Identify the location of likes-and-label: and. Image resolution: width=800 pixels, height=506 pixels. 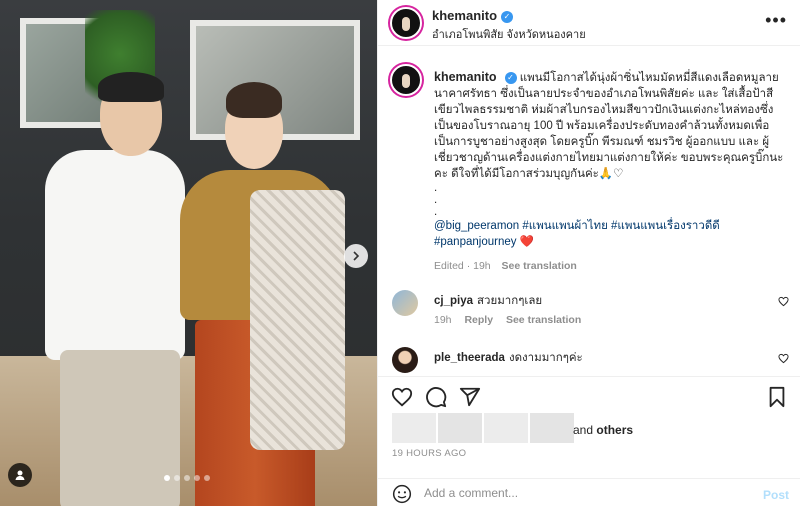
(583, 430).